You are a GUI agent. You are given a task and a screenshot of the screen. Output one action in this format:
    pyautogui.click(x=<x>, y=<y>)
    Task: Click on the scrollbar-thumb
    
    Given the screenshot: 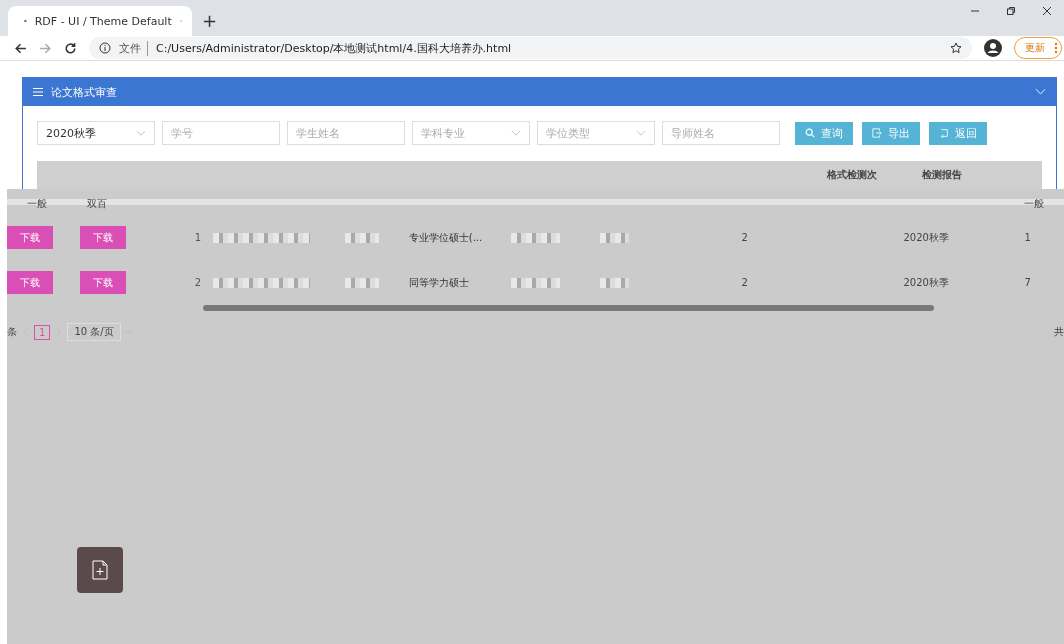 What is the action you would take?
    pyautogui.click(x=568, y=308)
    